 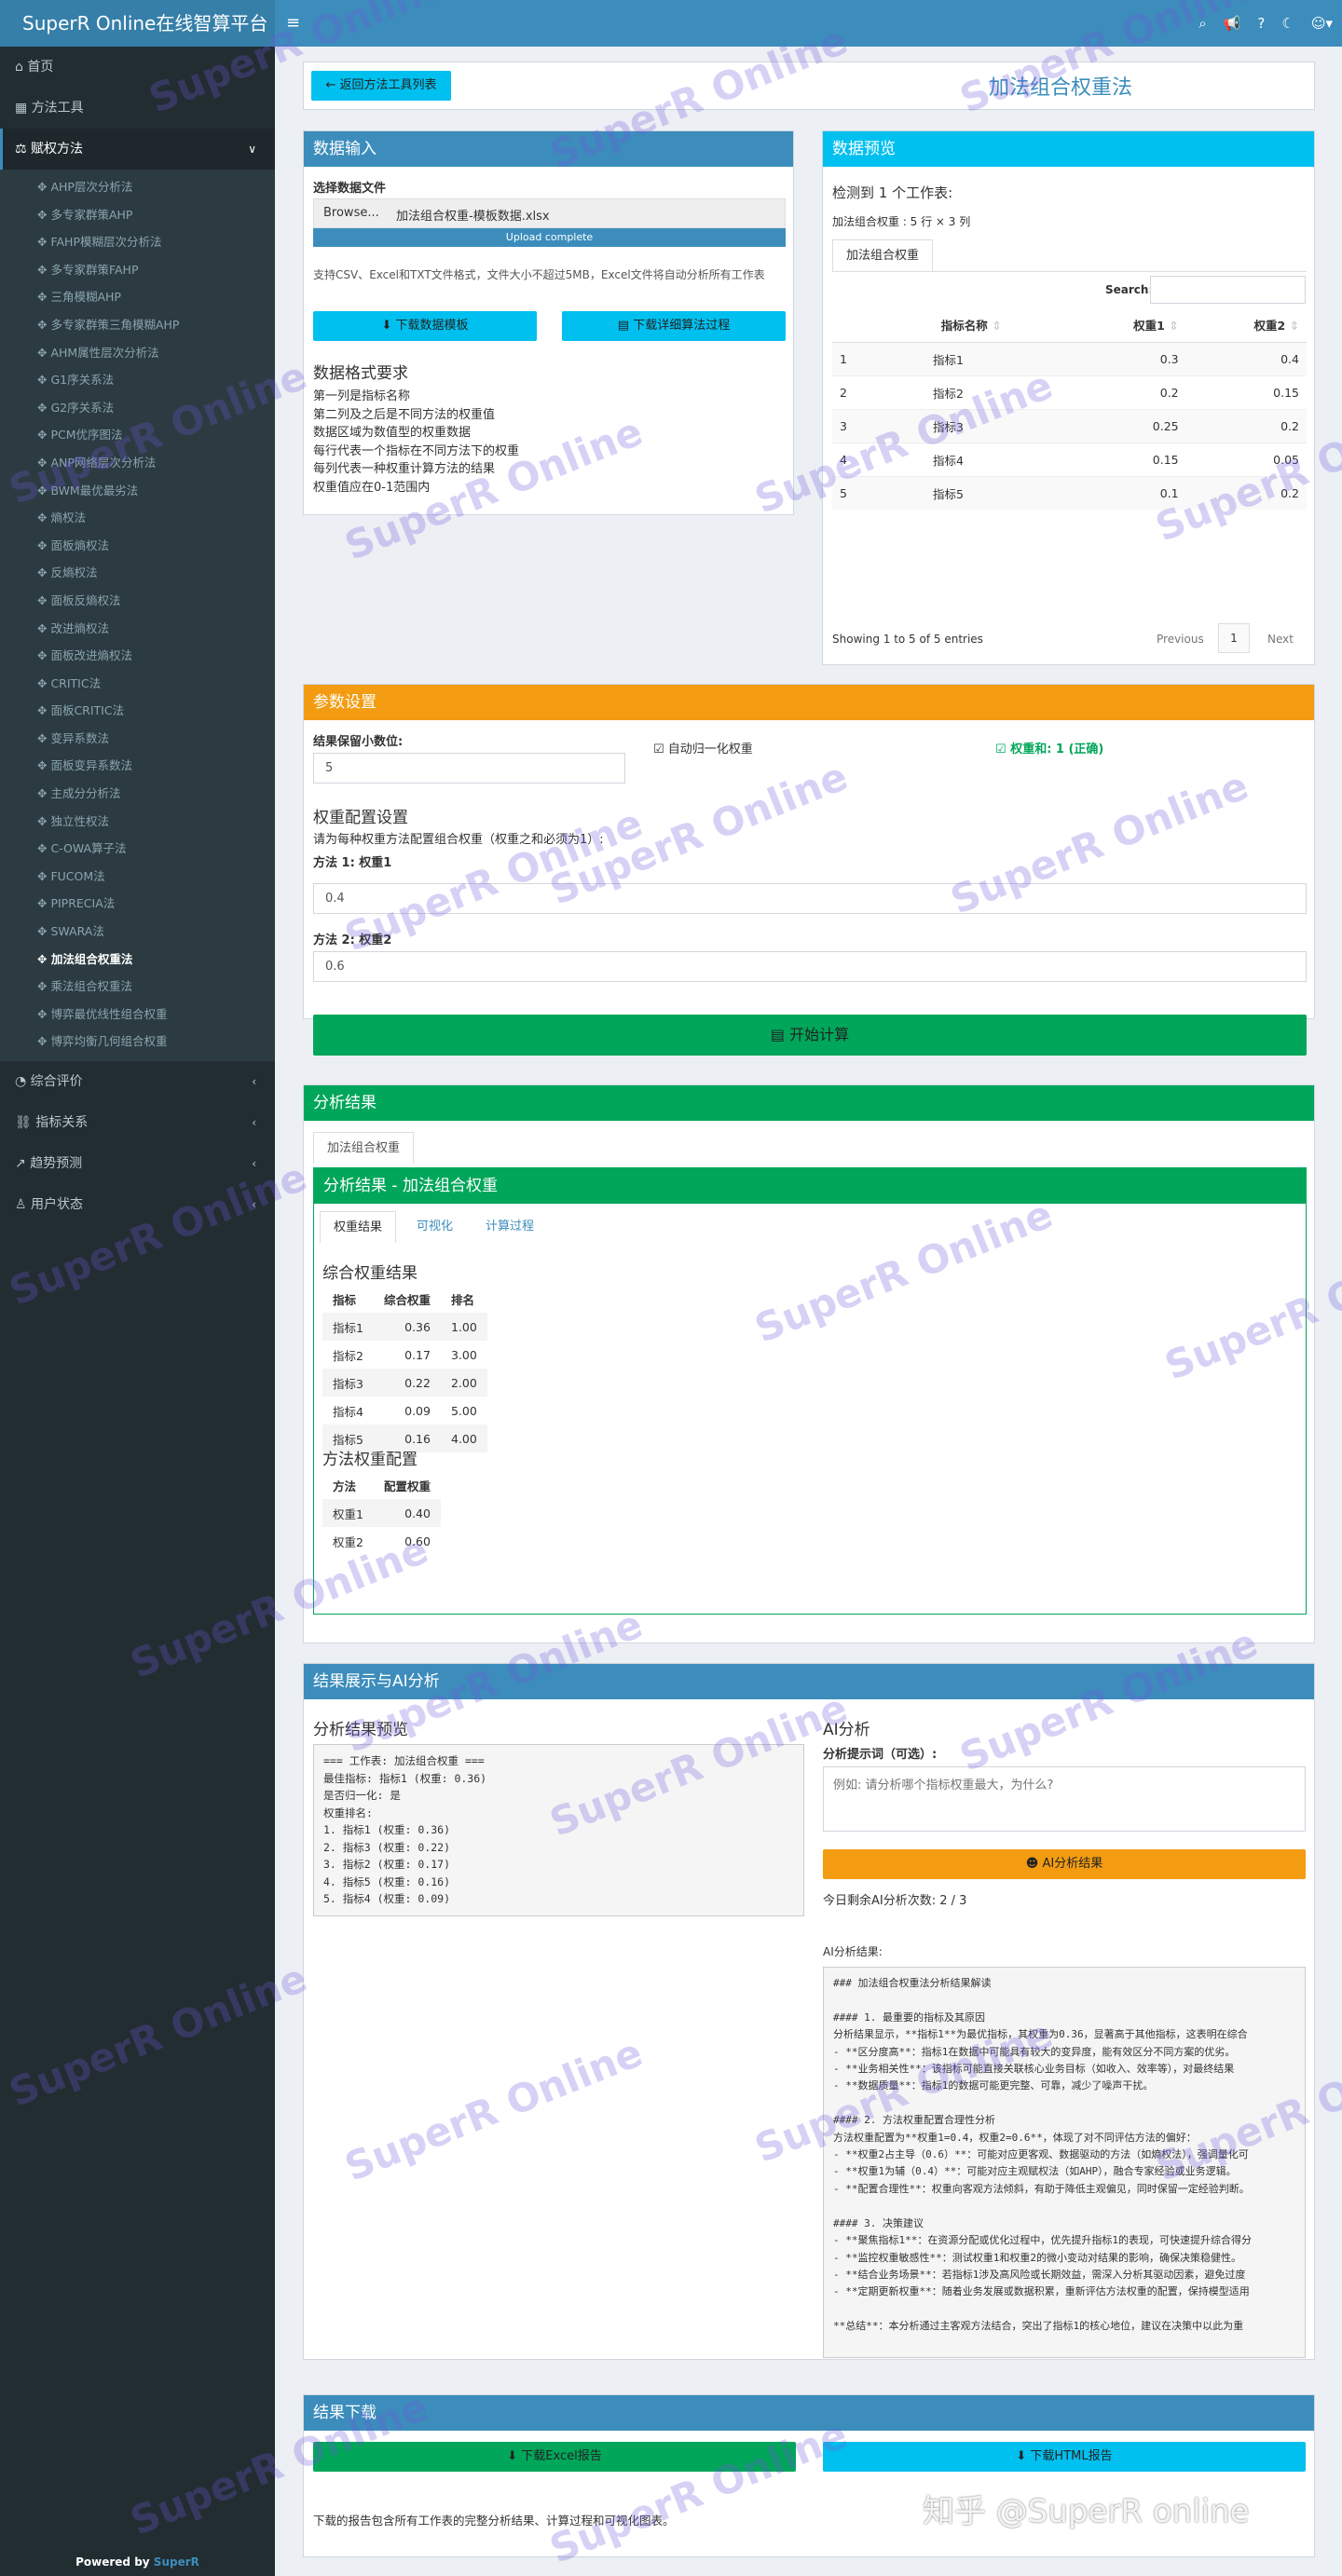 What do you see at coordinates (137, 325) in the screenshot?
I see `sidebar-subitem: ✥ 多专家群策三角模糊AHP` at bounding box center [137, 325].